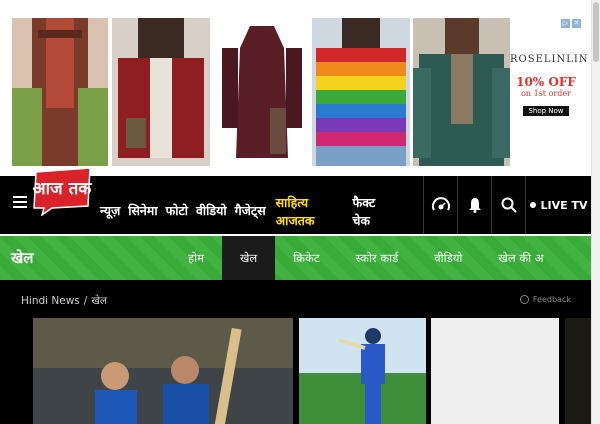 This screenshot has width=600, height=424. I want to click on scrollbar-thumb, so click(596, 32).